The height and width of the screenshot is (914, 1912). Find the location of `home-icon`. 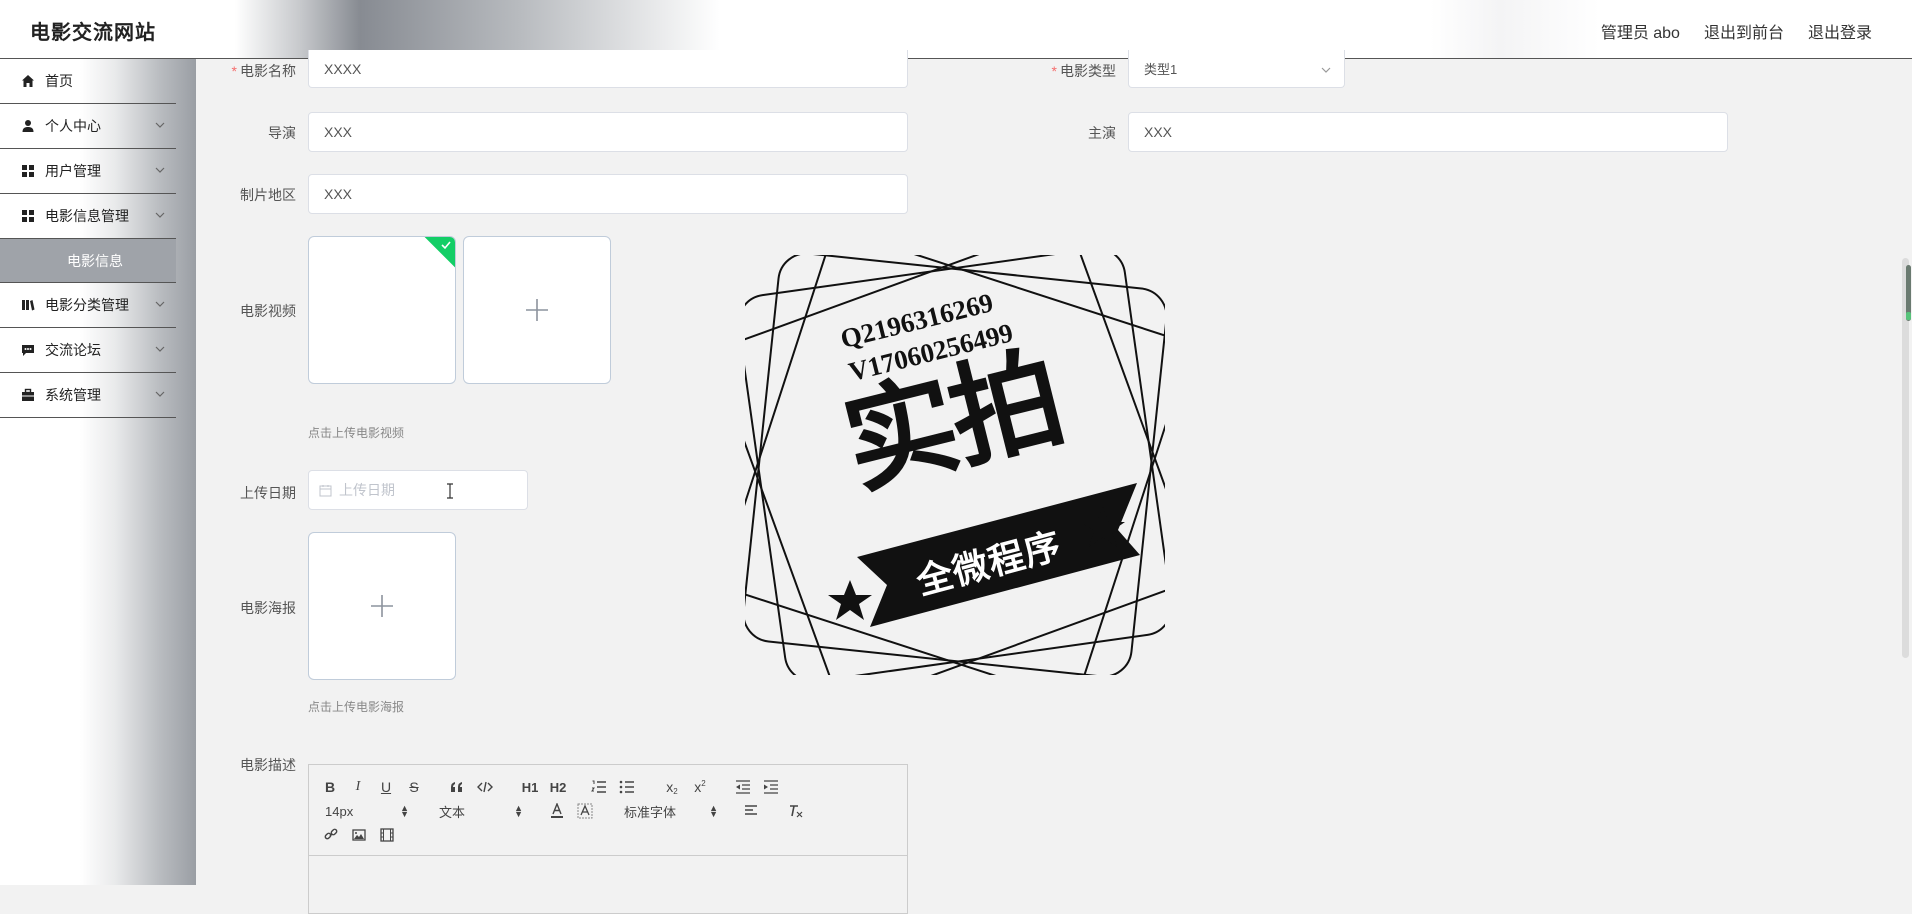

home-icon is located at coordinates (28, 81).